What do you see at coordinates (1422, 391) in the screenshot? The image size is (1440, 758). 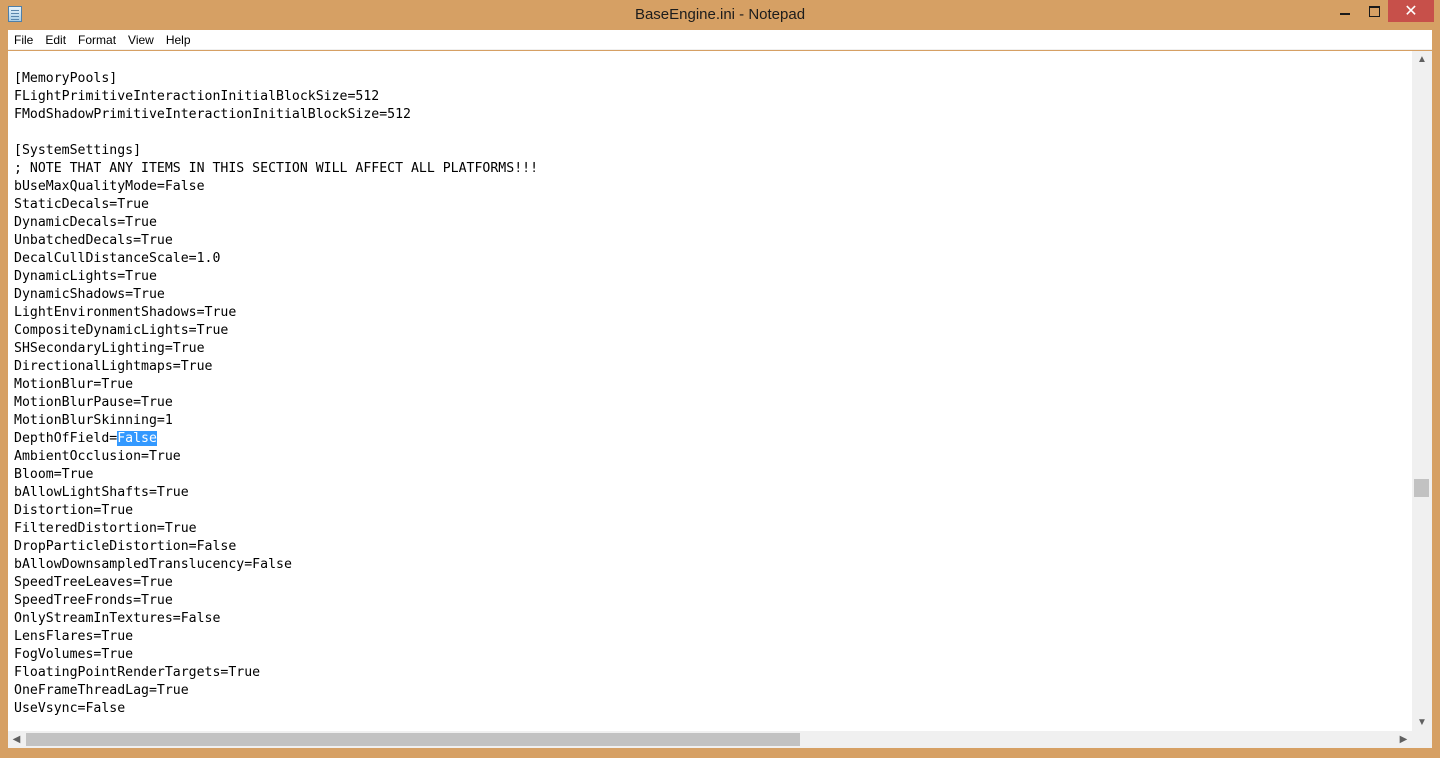 I see `vertical-scrollbar: ▲ ▼` at bounding box center [1422, 391].